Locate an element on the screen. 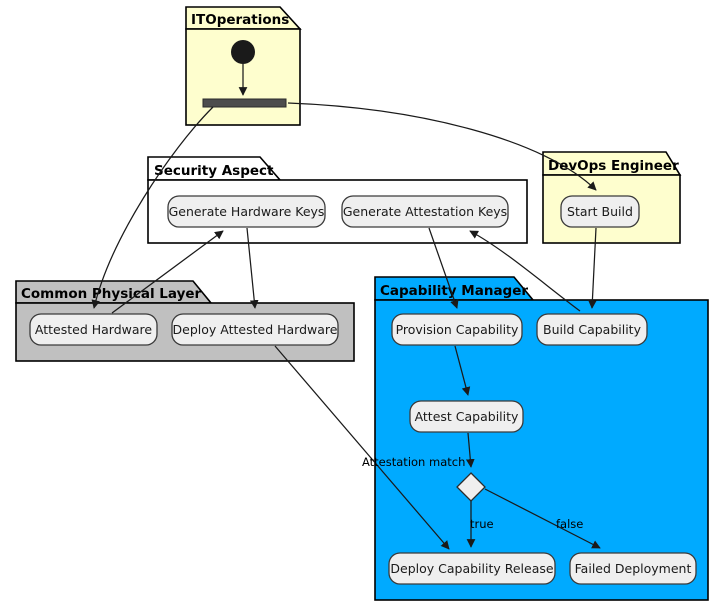 The width and height of the screenshot is (726, 608). node-deploy-attested-hardware: Deploy Attested Hardware is located at coordinates (255, 329).